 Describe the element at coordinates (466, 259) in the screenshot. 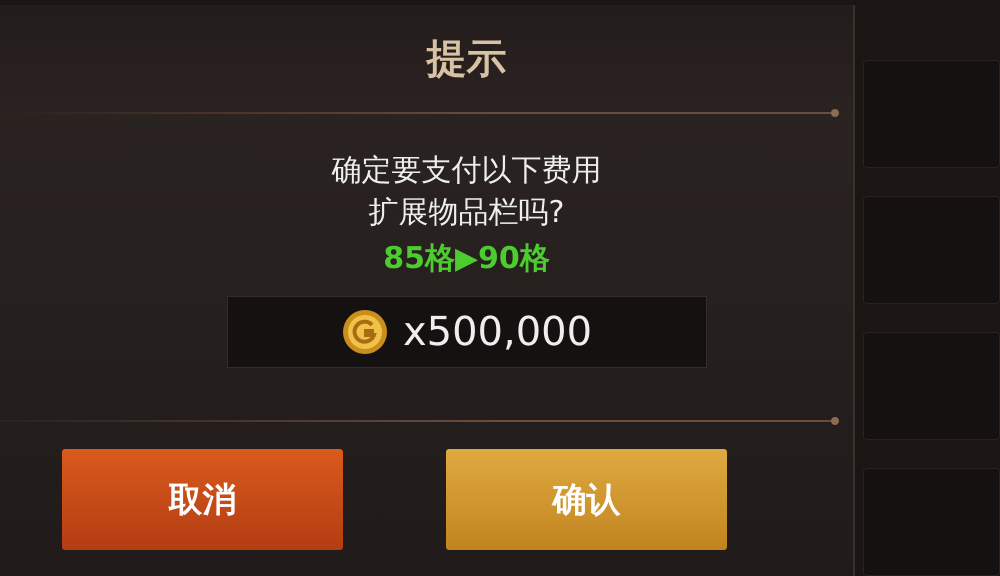

I see `slot-change-text: 85格▶90格` at that location.